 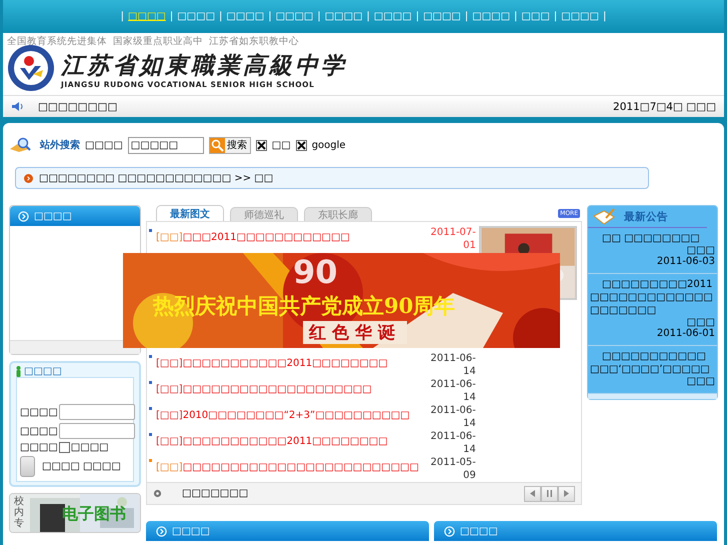 I want to click on option-label: □□□□, so click(x=89, y=447).